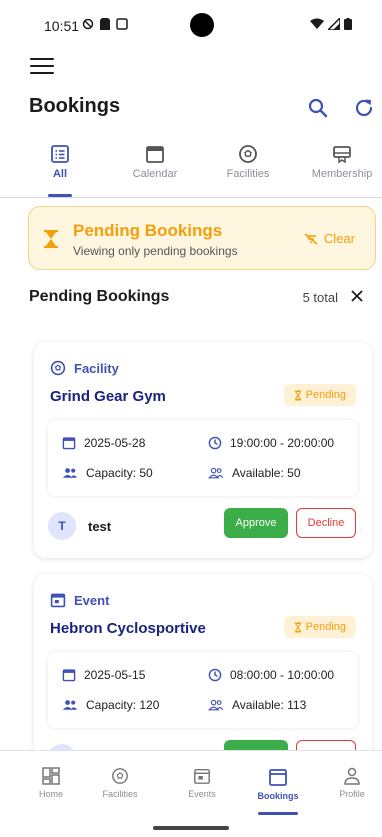 This screenshot has width=382, height=837. What do you see at coordinates (100, 526) in the screenshot?
I see `user-name: test` at bounding box center [100, 526].